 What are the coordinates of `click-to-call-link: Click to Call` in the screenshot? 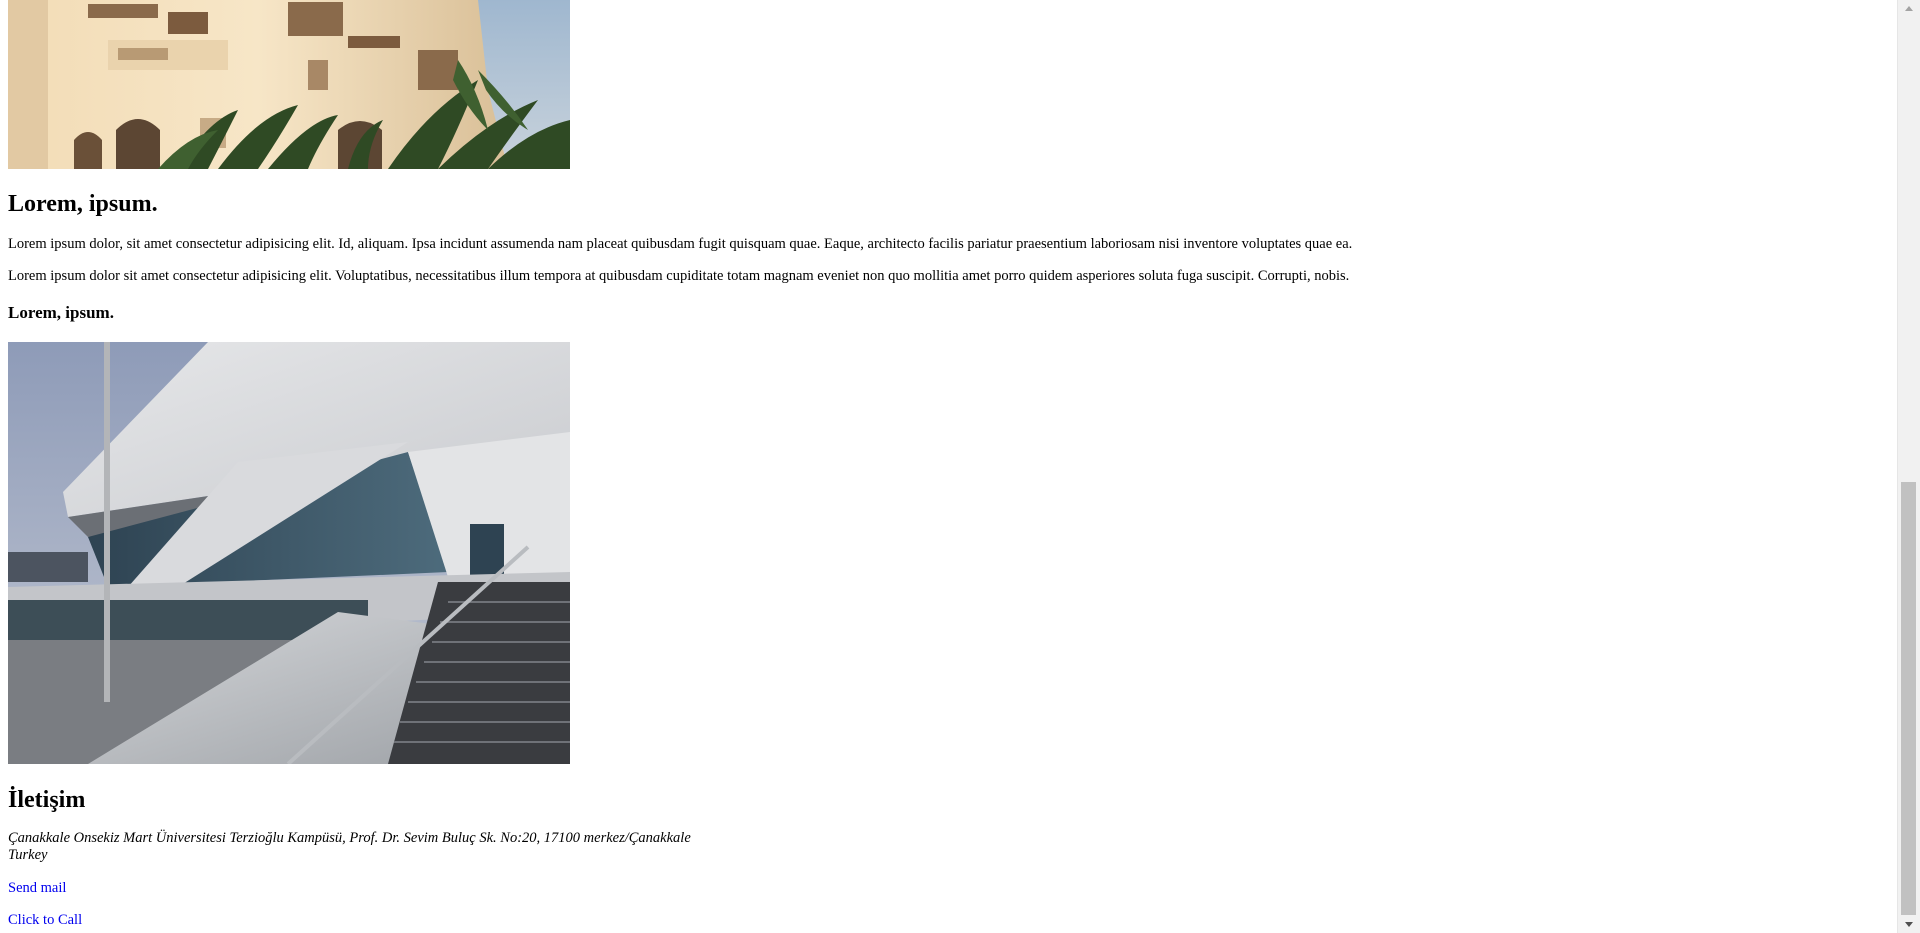 It's located at (45, 920).